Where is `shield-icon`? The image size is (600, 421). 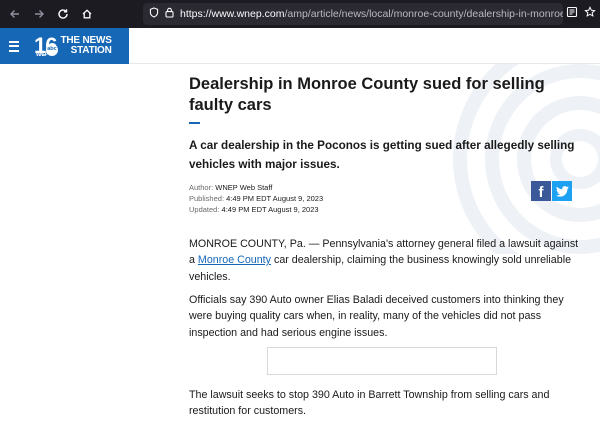 shield-icon is located at coordinates (154, 14).